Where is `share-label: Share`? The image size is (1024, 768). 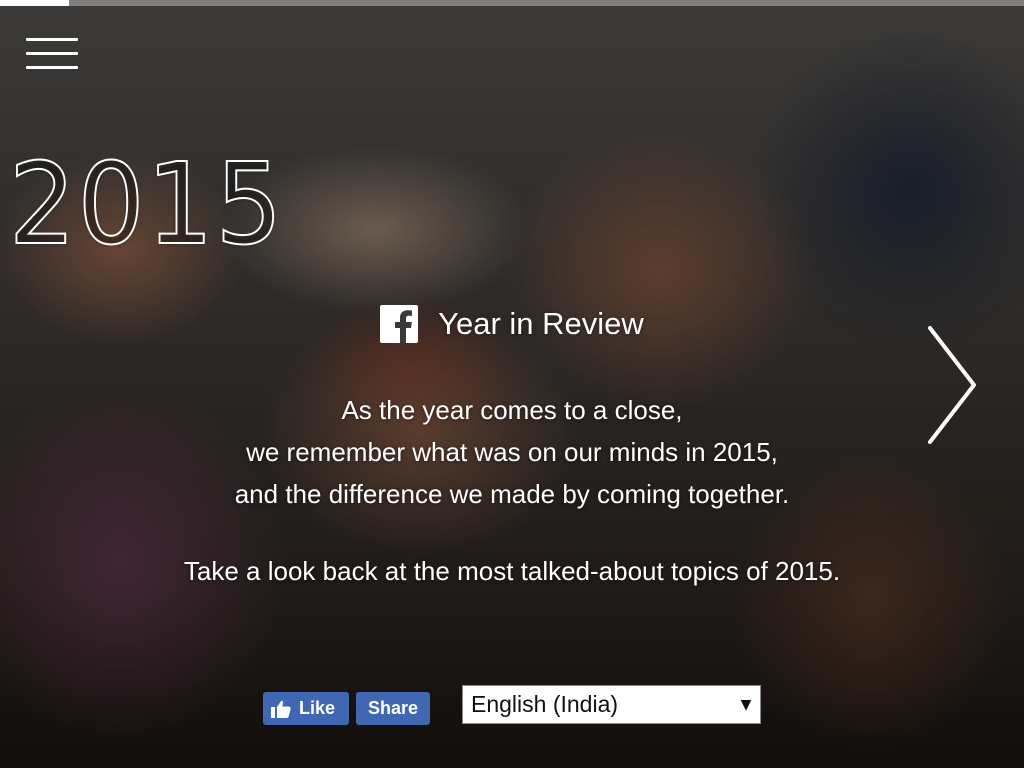 share-label: Share is located at coordinates (393, 708).